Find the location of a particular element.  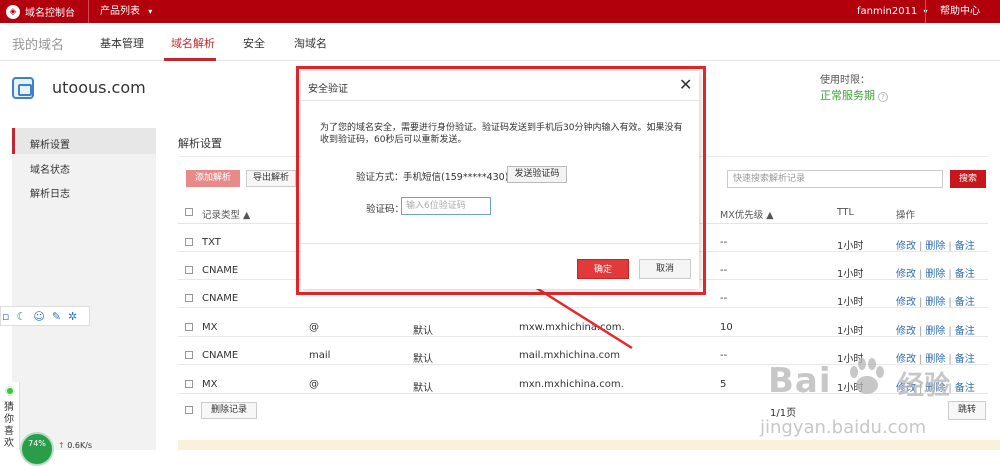

send-code-button: 发送验证码 is located at coordinates (537, 174).